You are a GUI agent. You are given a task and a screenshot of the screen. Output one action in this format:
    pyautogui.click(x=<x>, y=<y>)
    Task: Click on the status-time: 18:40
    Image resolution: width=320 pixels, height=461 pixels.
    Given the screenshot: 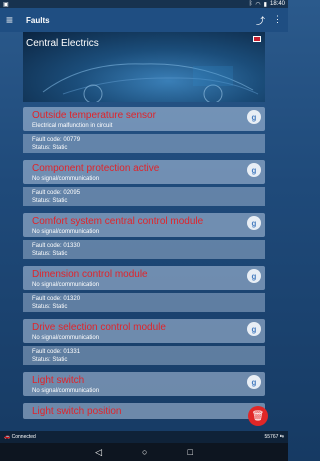 What is the action you would take?
    pyautogui.click(x=277, y=4)
    